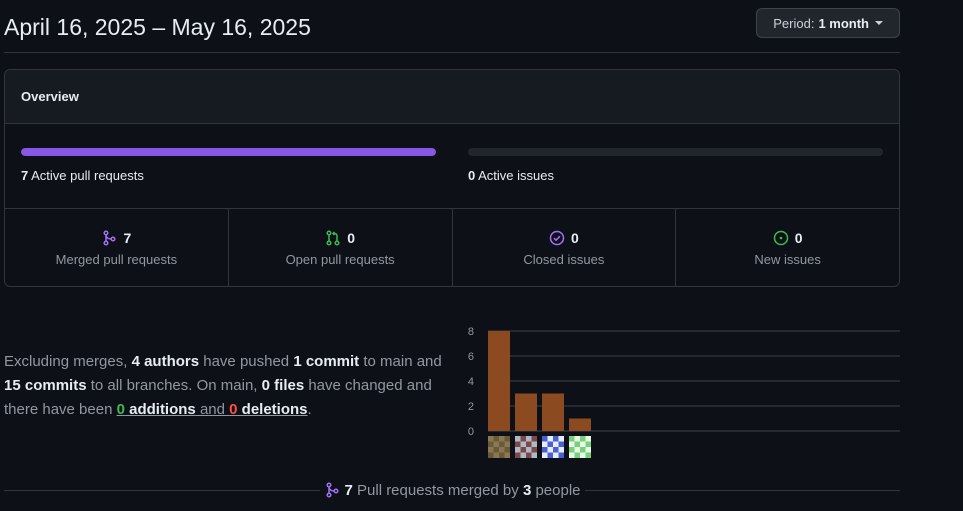 Image resolution: width=963 pixels, height=511 pixels. I want to click on period-value: 1 month, so click(843, 23).